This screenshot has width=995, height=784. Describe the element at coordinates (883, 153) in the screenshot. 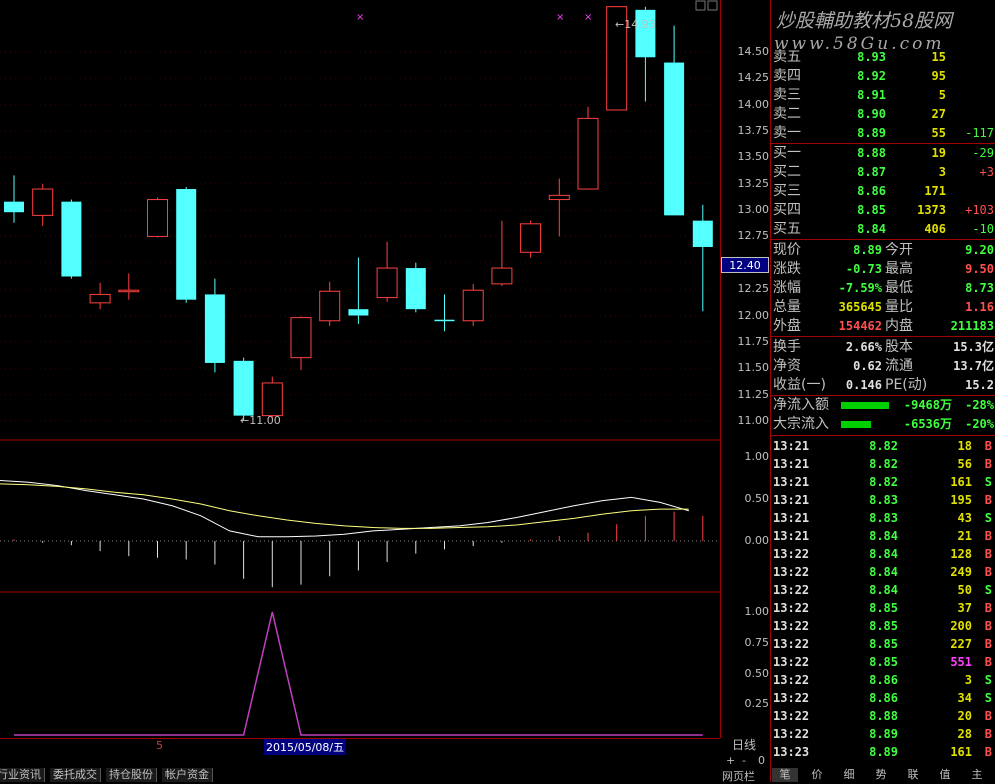

I see `order-book-row: 买一 8.88 19 -29` at that location.